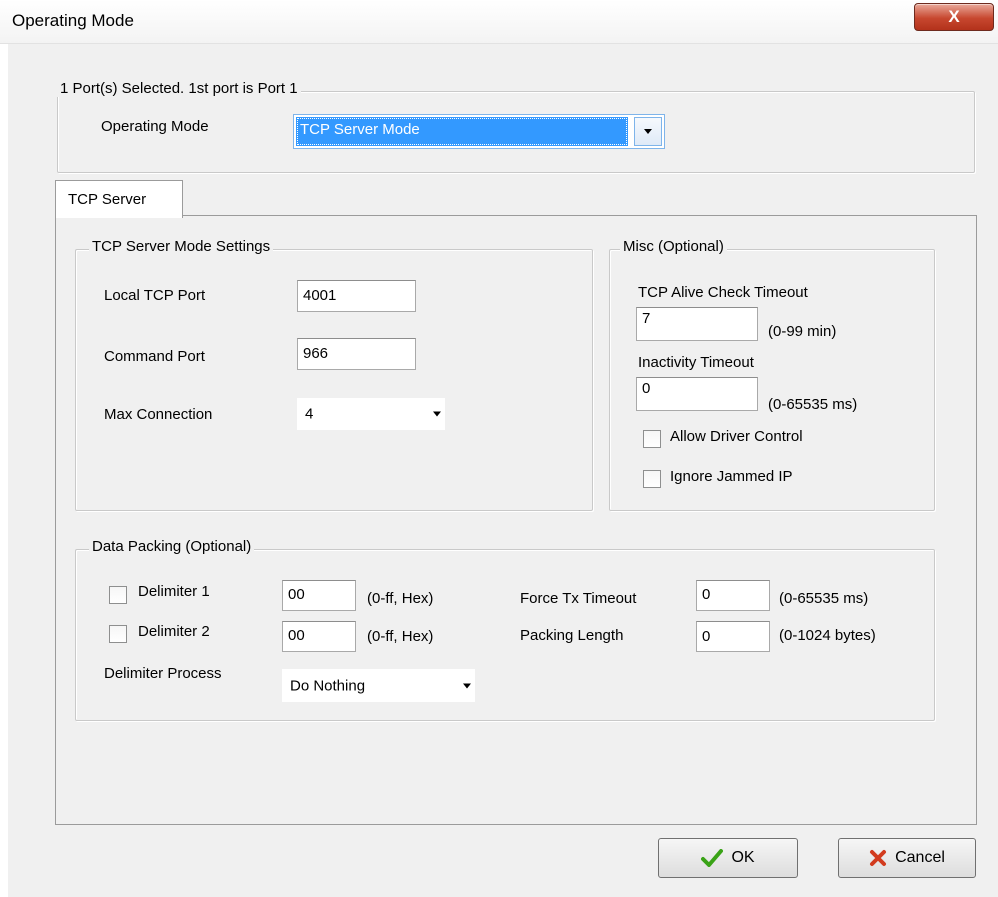 Image resolution: width=998 pixels, height=897 pixels. I want to click on data-packing-legend: Data Packing (Optional), so click(172, 546).